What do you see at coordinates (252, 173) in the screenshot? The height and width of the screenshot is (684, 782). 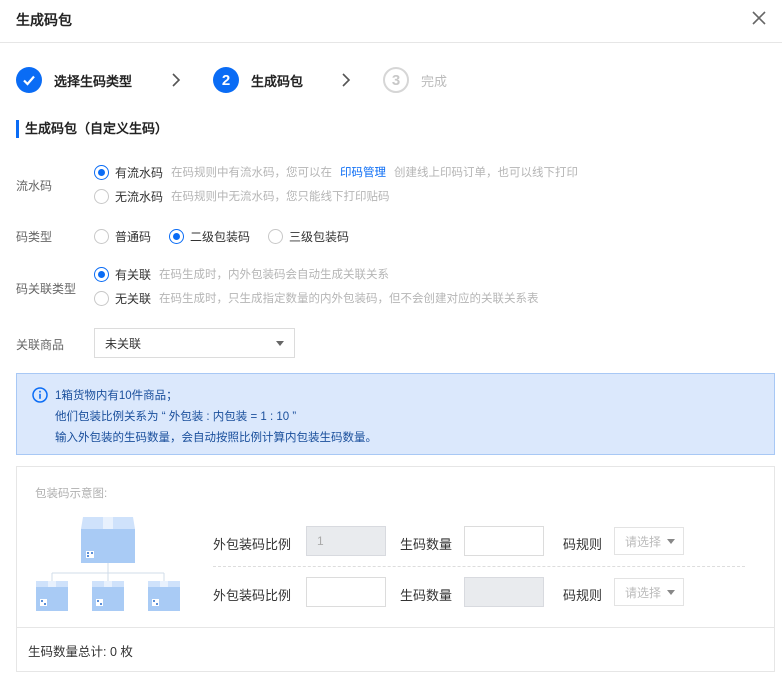 I see `radio-hint: 在码规则中有流水码，您可以在` at bounding box center [252, 173].